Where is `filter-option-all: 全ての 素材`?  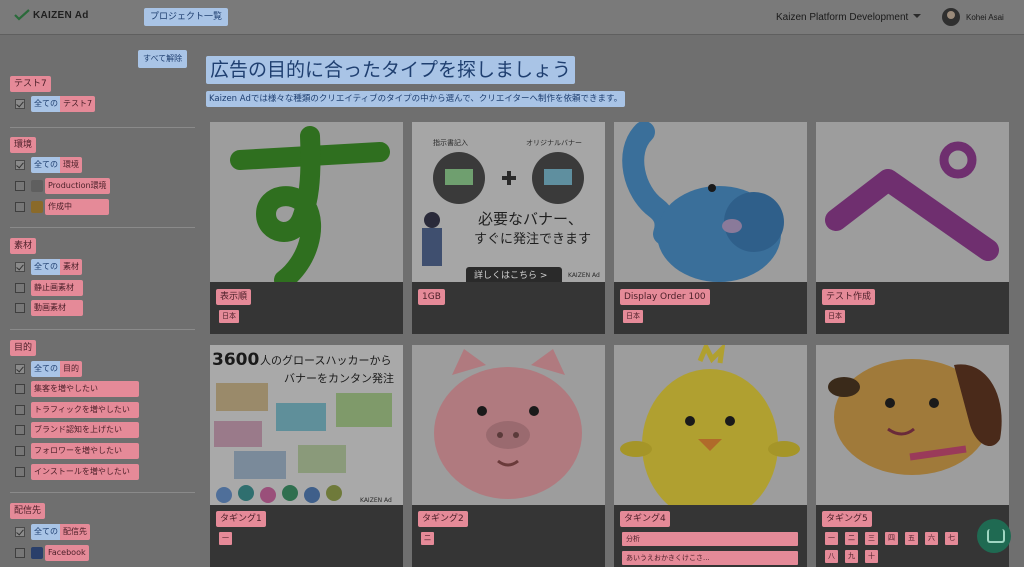 filter-option-all: 全ての 素材 is located at coordinates (48, 267).